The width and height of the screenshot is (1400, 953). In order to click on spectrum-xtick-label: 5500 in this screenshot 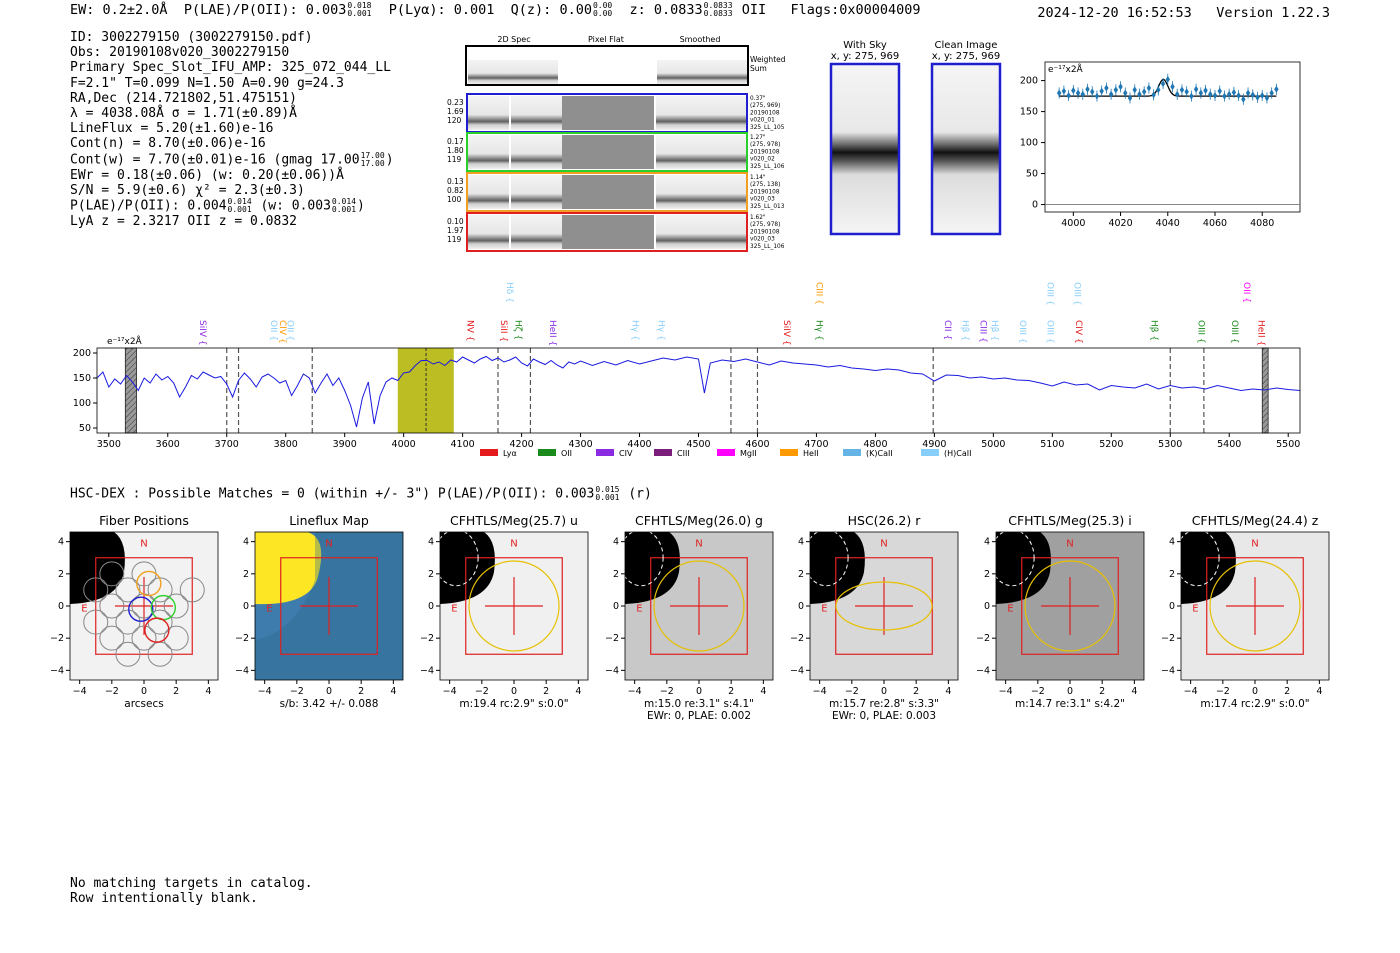, I will do `click(1288, 444)`.